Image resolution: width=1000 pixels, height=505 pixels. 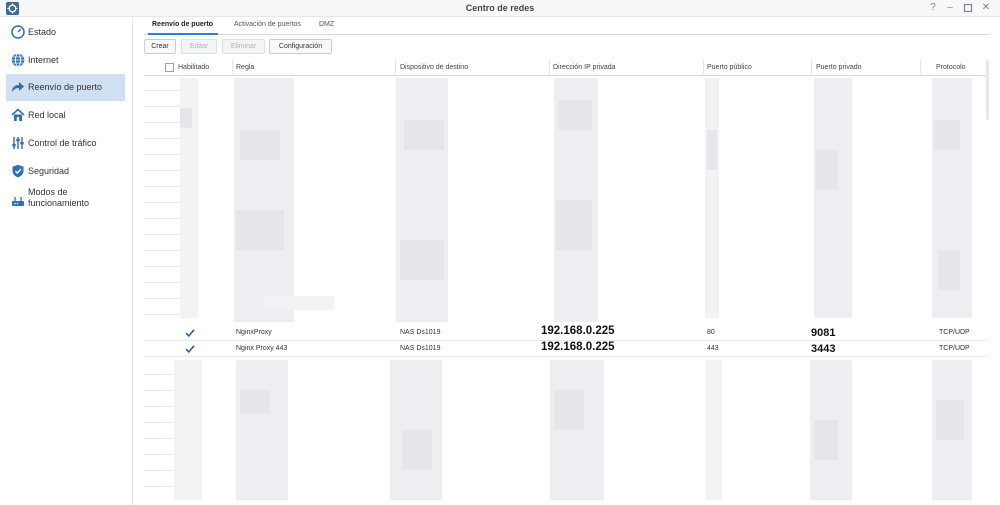 What do you see at coordinates (18, 201) in the screenshot?
I see `router-icon` at bounding box center [18, 201].